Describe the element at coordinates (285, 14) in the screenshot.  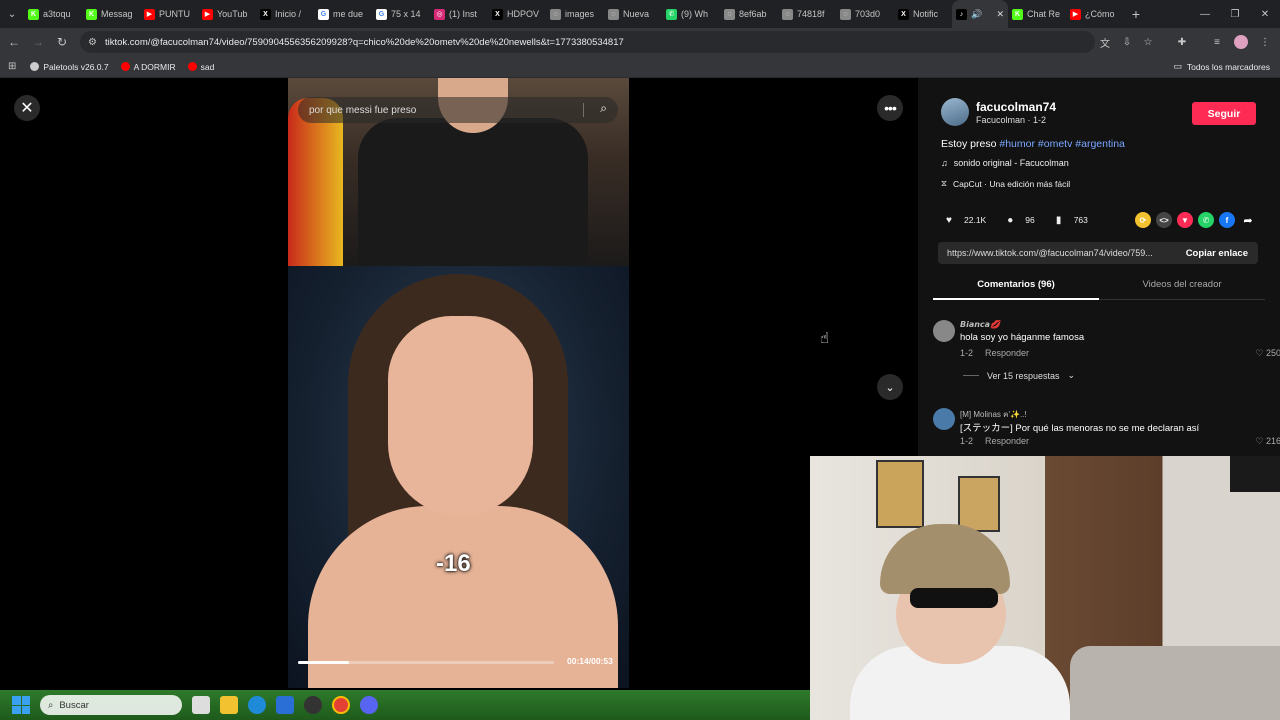
I see `browser-tab: X Inicio /` at that location.